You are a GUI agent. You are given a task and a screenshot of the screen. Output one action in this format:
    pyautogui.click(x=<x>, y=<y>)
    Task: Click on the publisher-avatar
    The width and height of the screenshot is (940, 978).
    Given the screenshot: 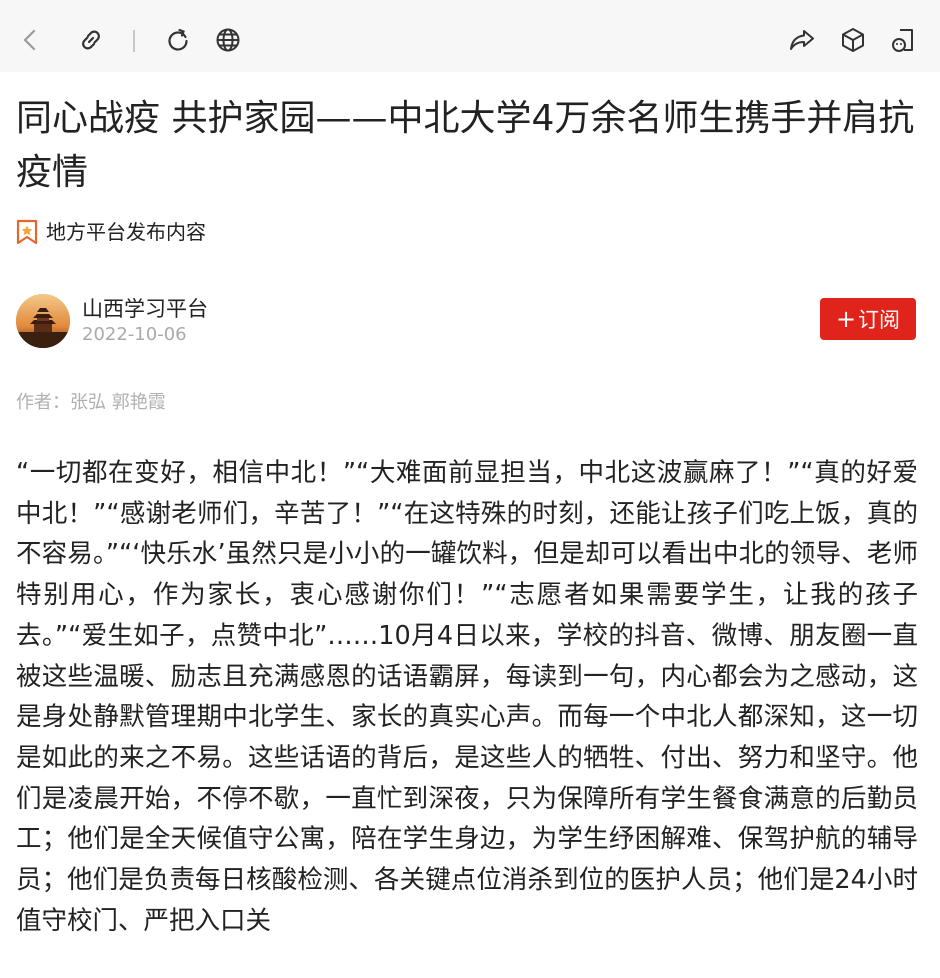 What is the action you would take?
    pyautogui.click(x=43, y=321)
    